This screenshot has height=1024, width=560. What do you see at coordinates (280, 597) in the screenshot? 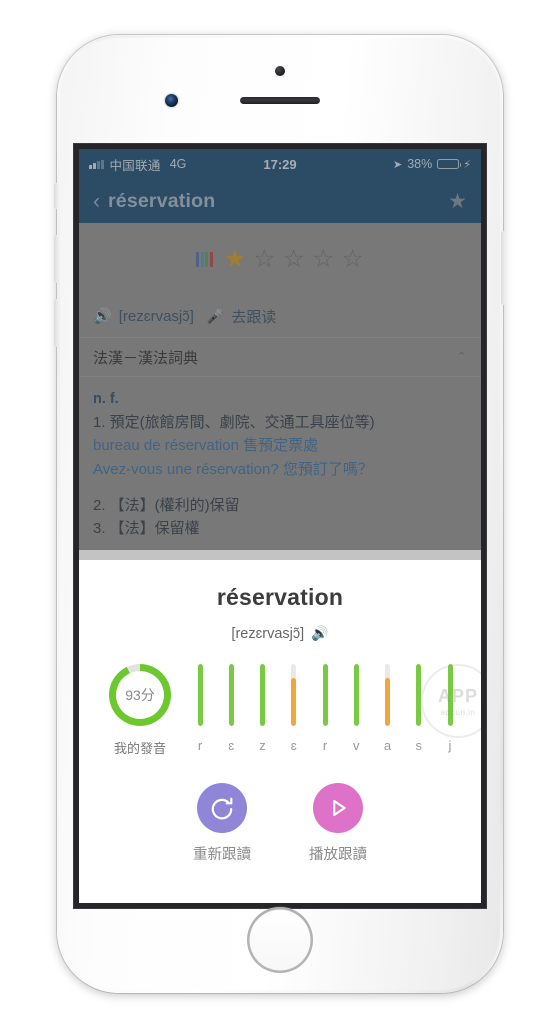
I see `sheet-word-title: réservation` at bounding box center [280, 597].